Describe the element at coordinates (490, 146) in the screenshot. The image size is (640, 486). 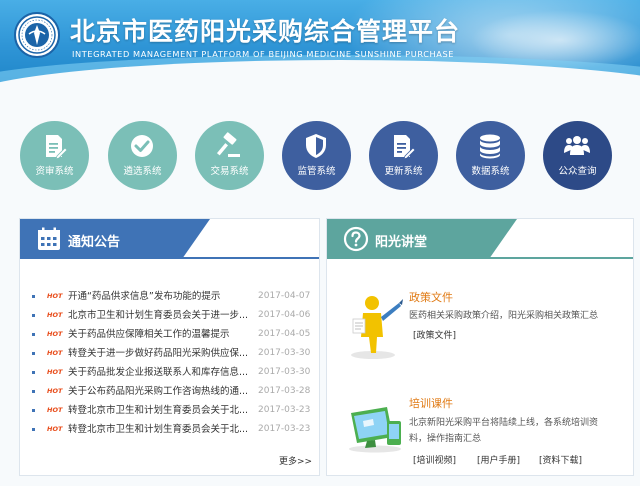
I see `database-icon` at that location.